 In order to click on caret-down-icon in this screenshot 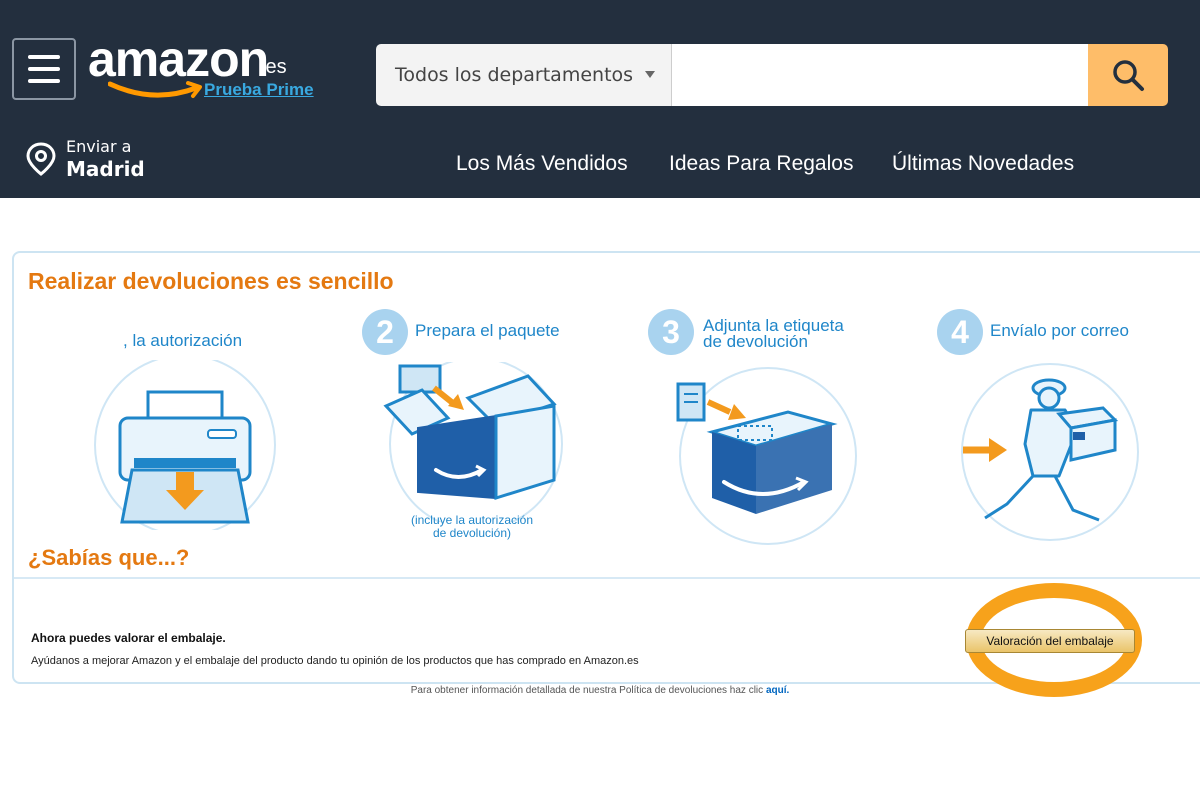, I will do `click(650, 74)`.